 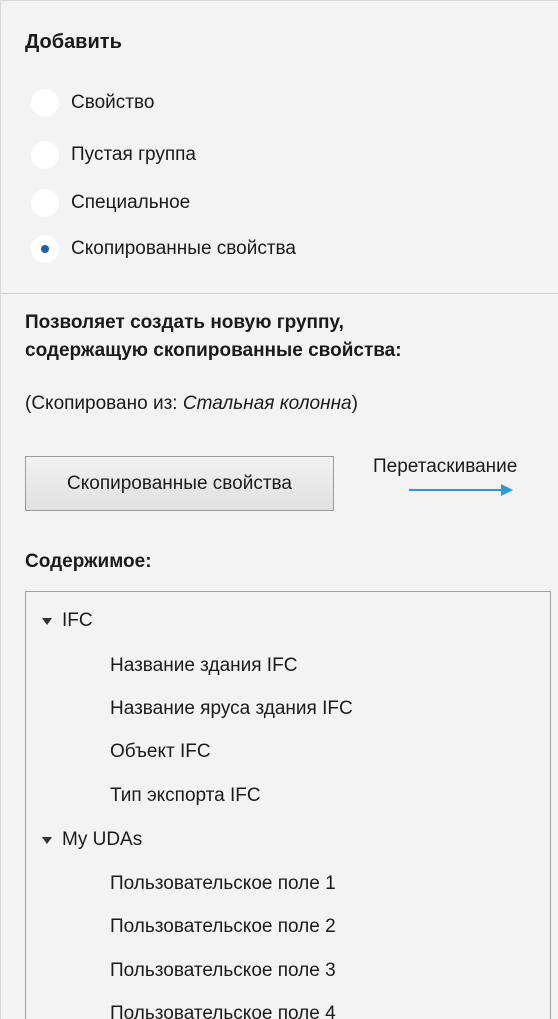 I want to click on copied-from-prefix: (Скопировано из:, so click(x=104, y=403).